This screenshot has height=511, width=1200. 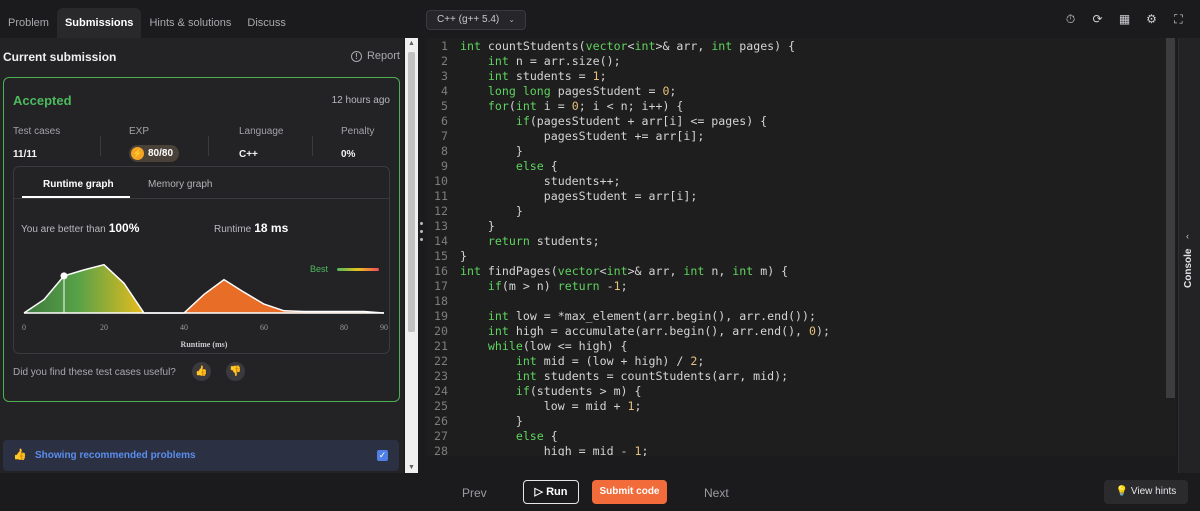 I want to click on resize-handle, so click(x=422, y=234).